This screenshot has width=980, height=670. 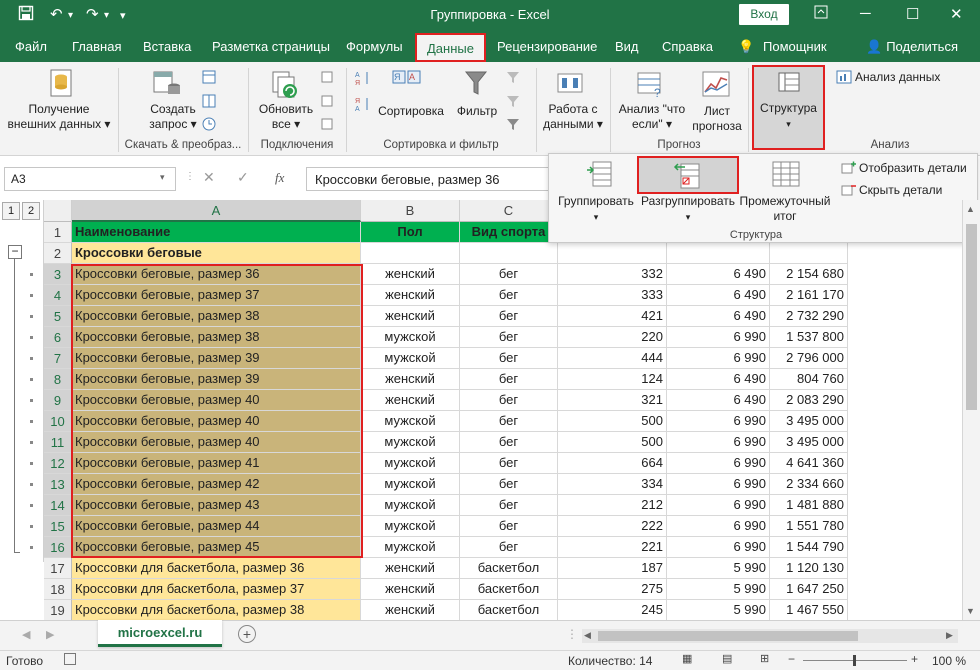 What do you see at coordinates (243, 177) in the screenshot?
I see `enter-icon: ✓` at bounding box center [243, 177].